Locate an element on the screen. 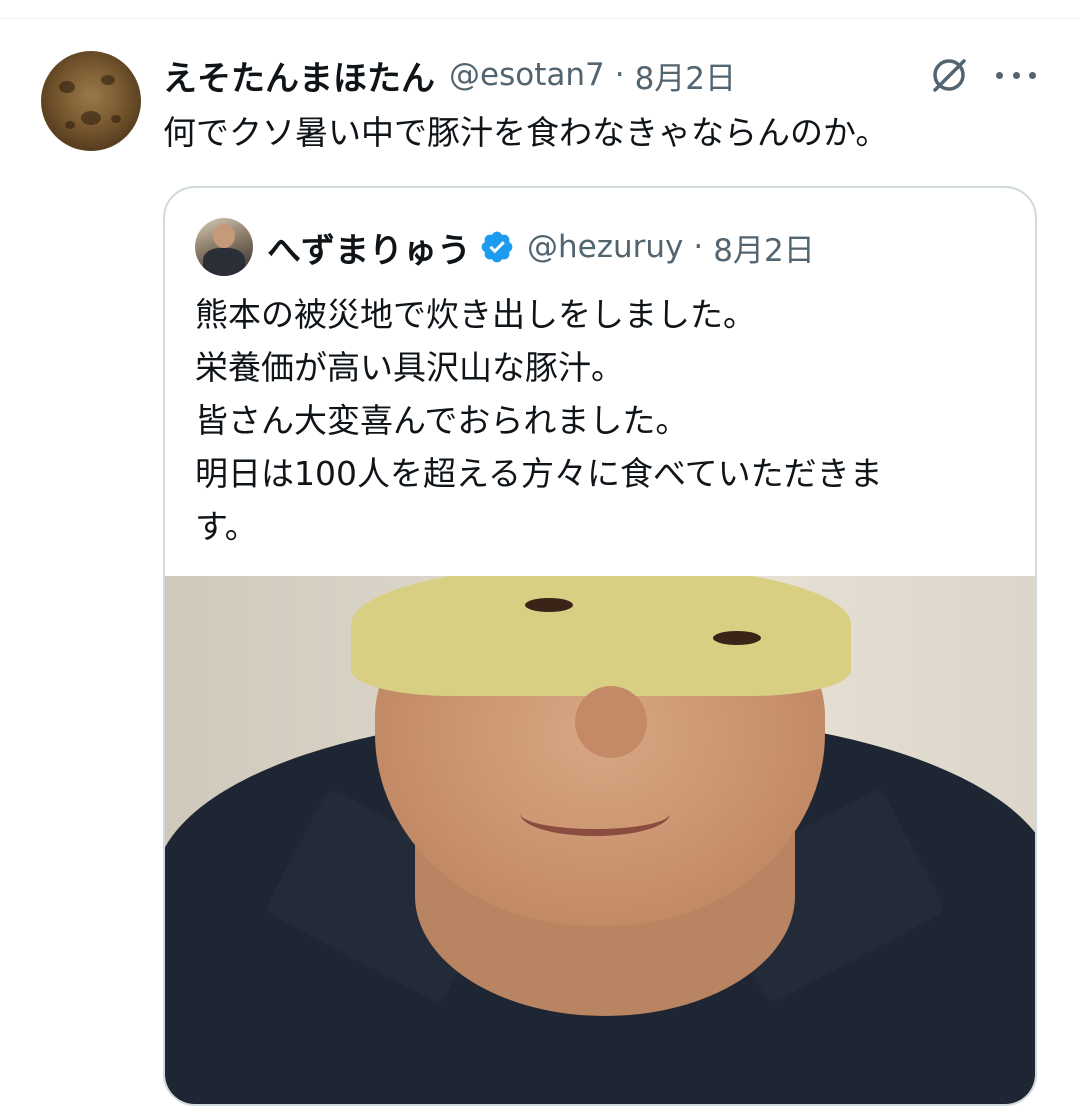  quoted-text-line: 栄養価が高い具沢山な豚汁。 is located at coordinates (409, 367).